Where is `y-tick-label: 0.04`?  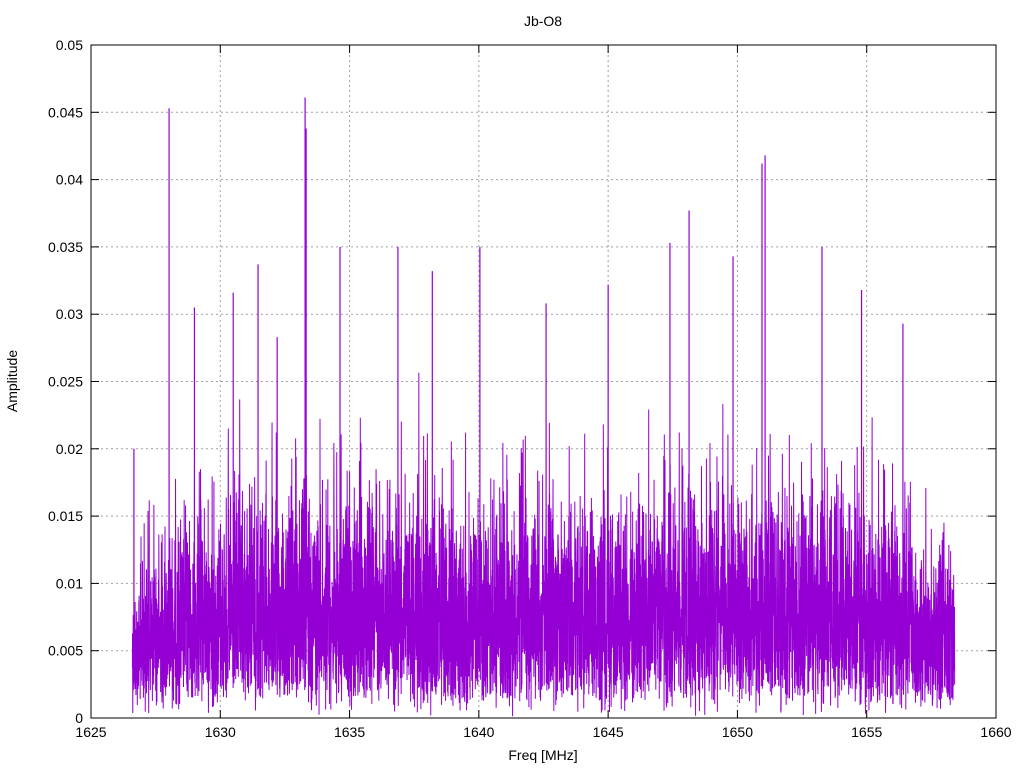
y-tick-label: 0.04 is located at coordinates (69, 180).